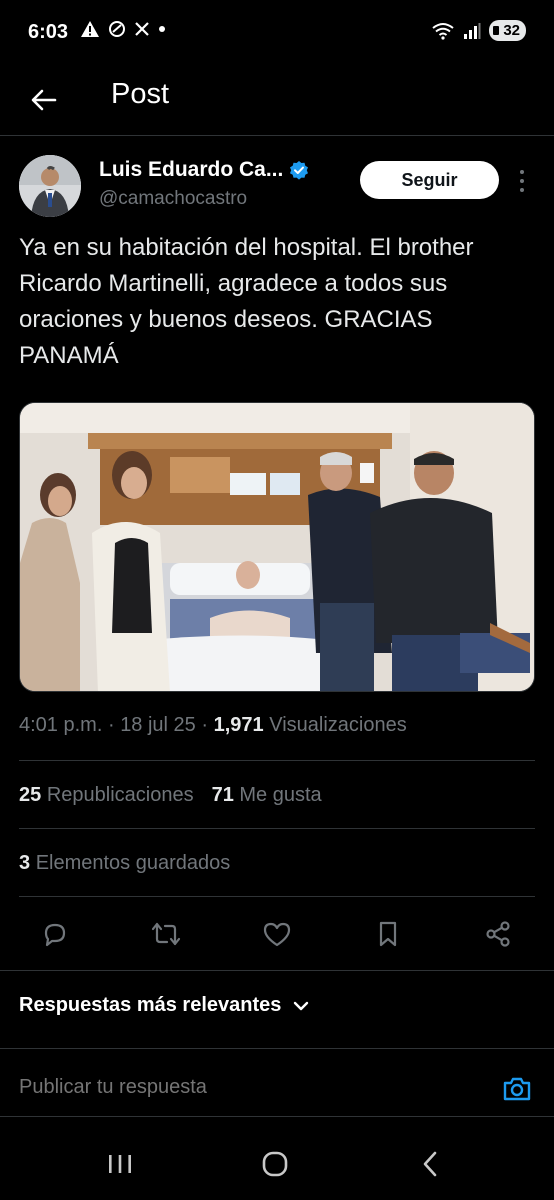  I want to click on chevron-left-icon, so click(430, 1164).